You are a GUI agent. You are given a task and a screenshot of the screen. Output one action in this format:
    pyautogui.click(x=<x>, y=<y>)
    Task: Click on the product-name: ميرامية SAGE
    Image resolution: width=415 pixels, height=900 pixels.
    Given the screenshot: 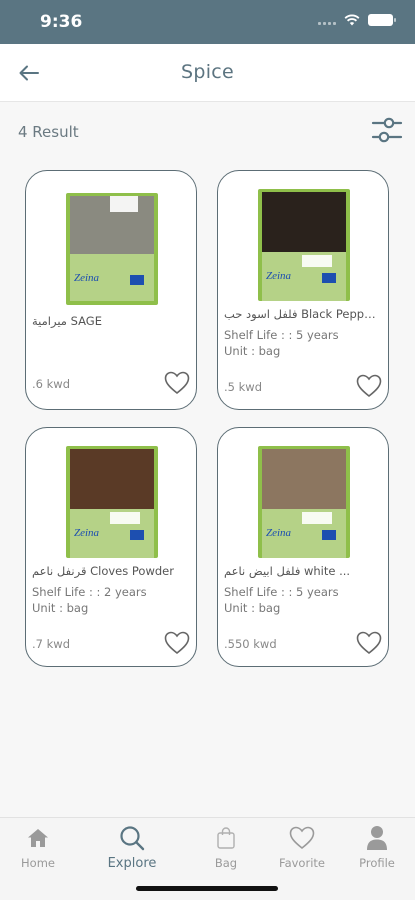 What is the action you would take?
    pyautogui.click(x=67, y=321)
    